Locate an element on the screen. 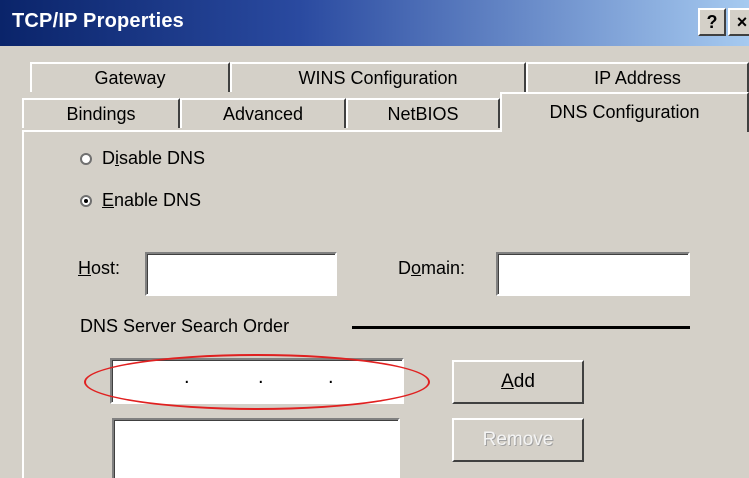  remove-button: Remove is located at coordinates (518, 440).